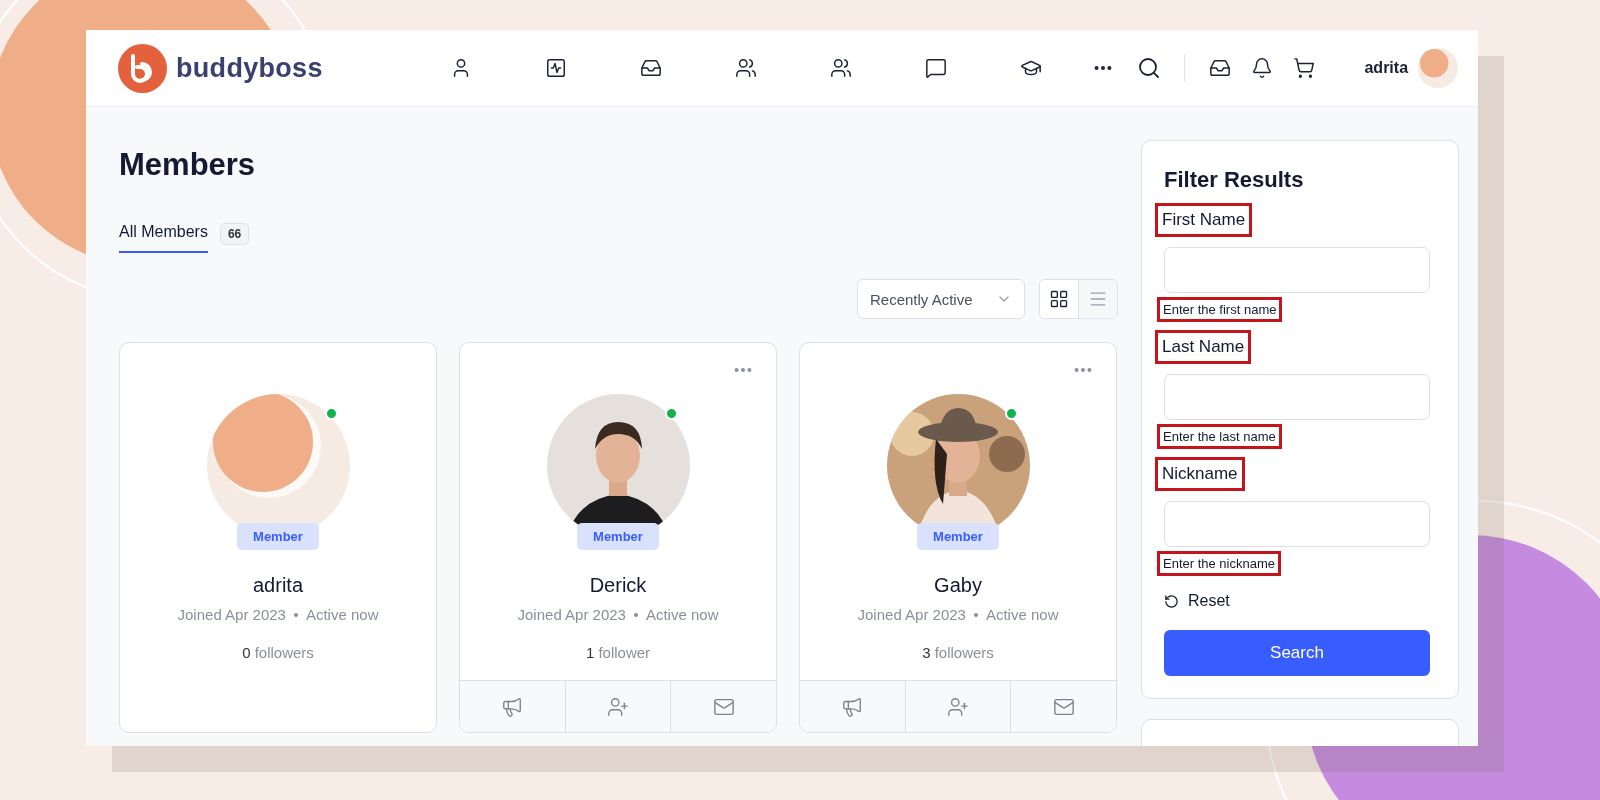  I want to click on followers-text: 0 followers, so click(278, 652).